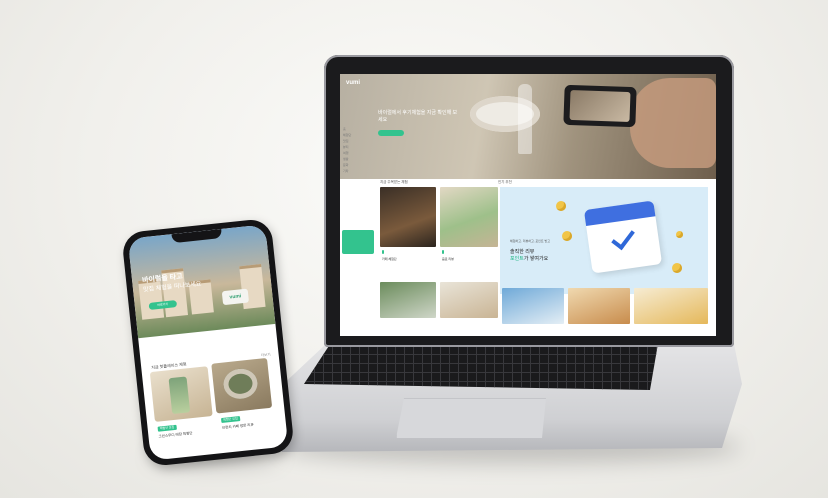 This screenshot has height=498, width=828. Describe the element at coordinates (600, 106) in the screenshot. I see `photo-phone-image` at that location.